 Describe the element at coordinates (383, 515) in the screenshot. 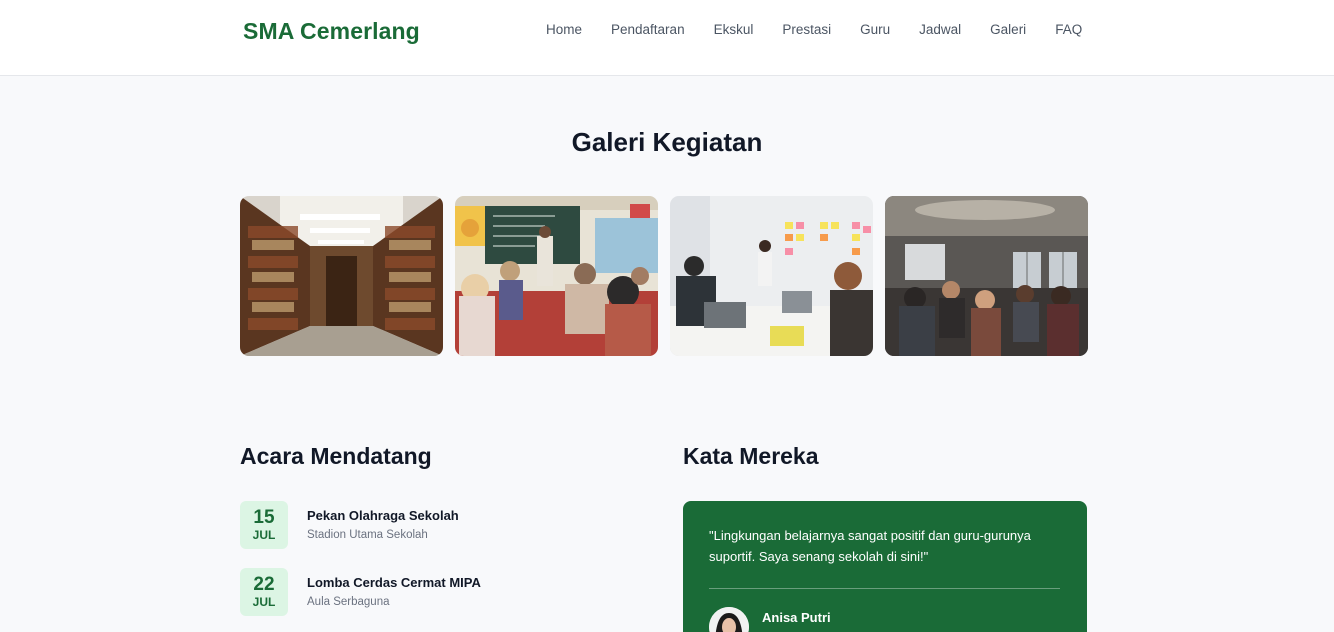

I see `event-title: Pekan Olahraga Sekolah` at that location.